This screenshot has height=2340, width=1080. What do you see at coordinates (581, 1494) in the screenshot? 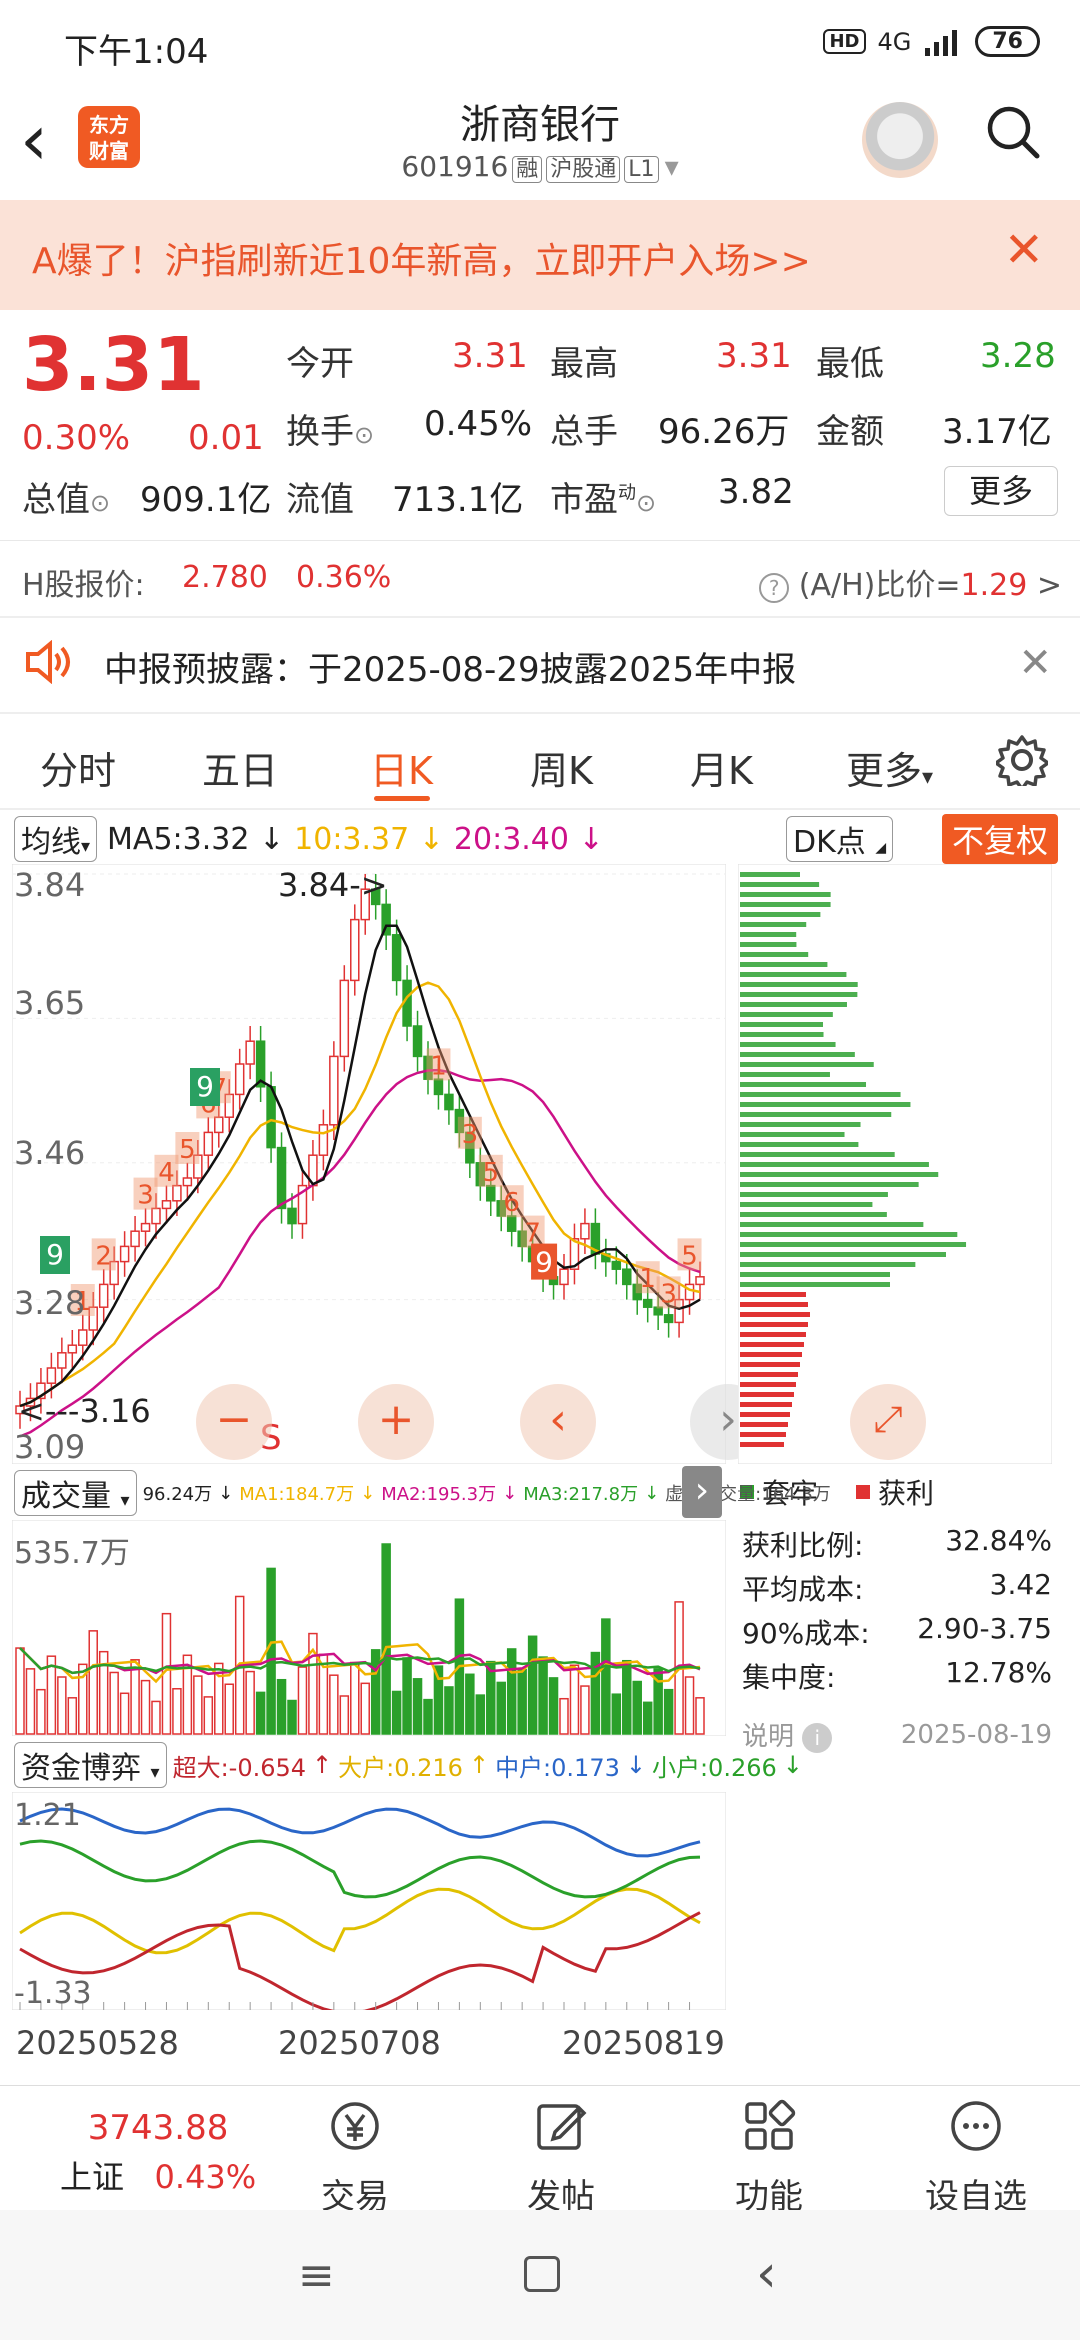
I see `vol-ma3: MA3:217.8万` at bounding box center [581, 1494].